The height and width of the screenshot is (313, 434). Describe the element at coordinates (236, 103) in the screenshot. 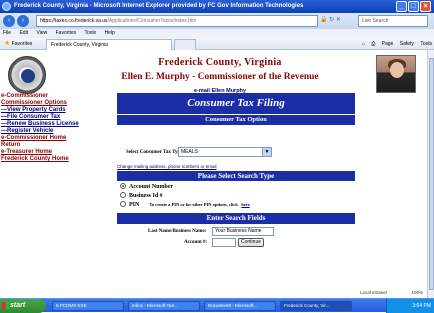

I see `page-title: Consumer Tax Filing` at that location.